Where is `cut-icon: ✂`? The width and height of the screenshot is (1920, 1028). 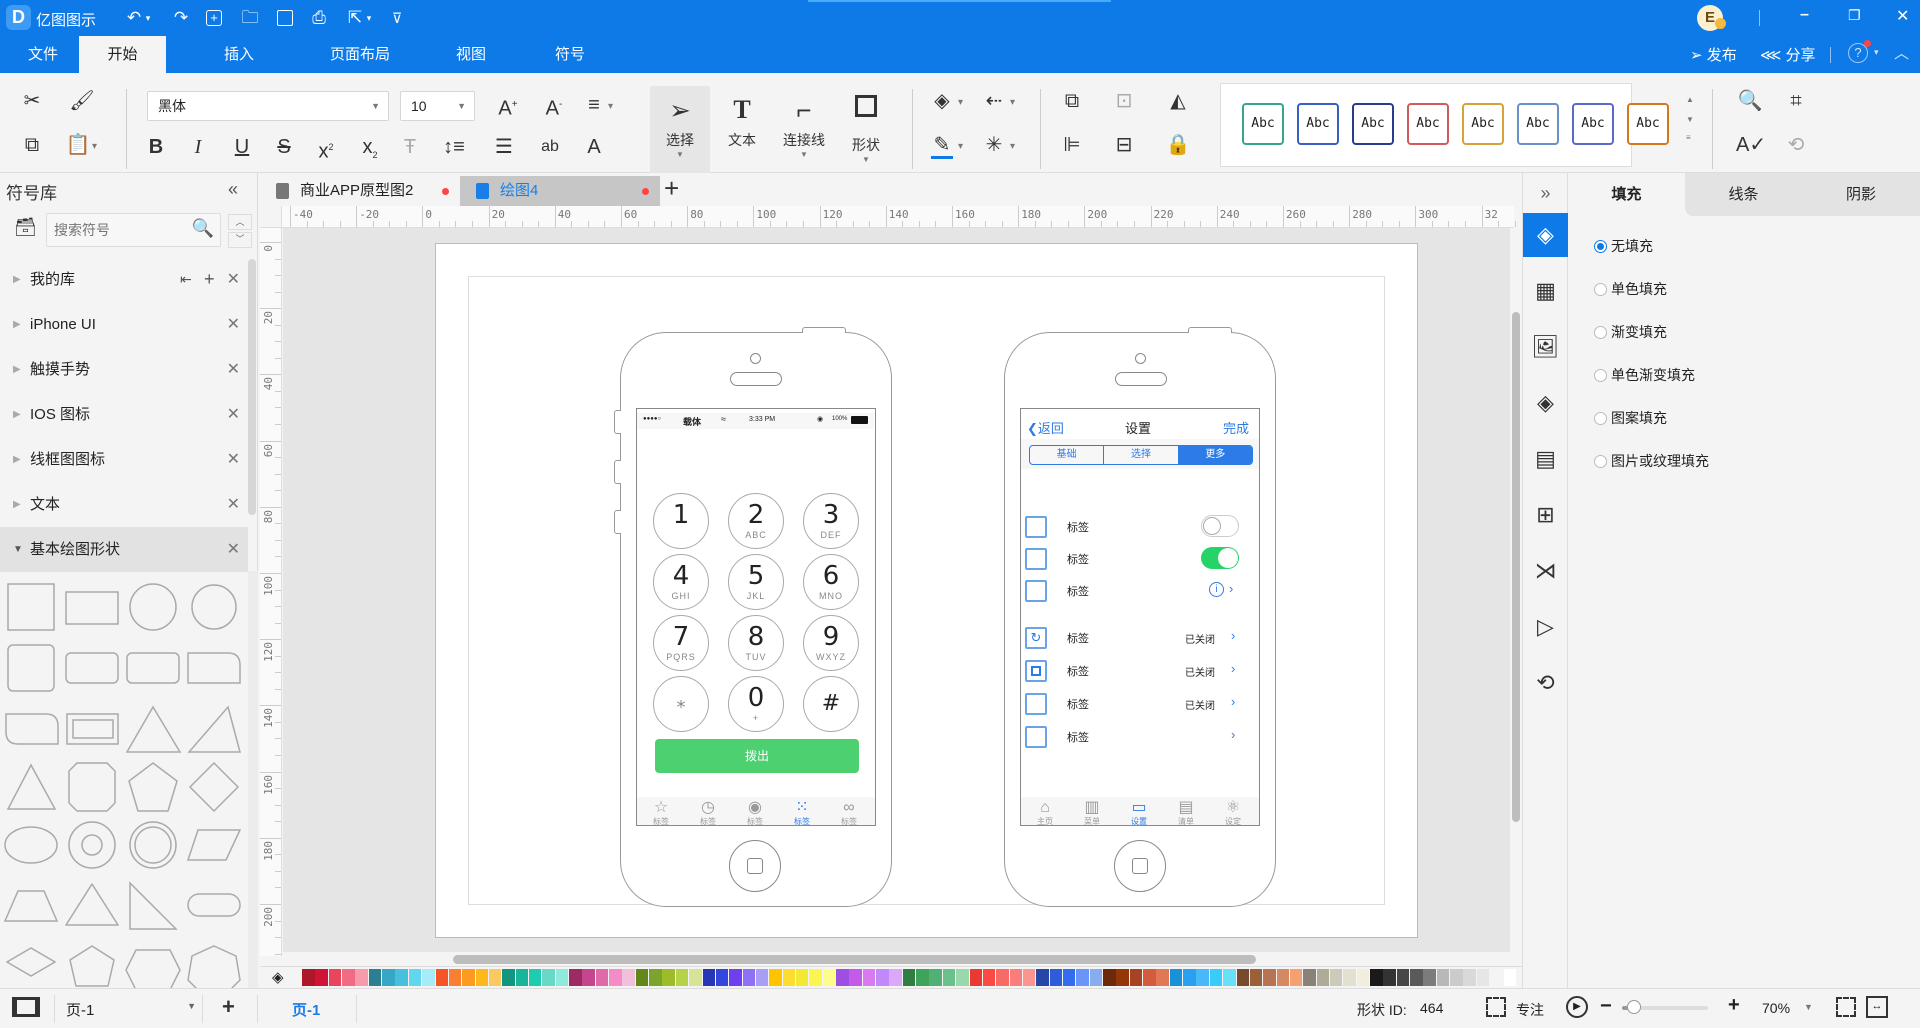
cut-icon: ✂ is located at coordinates (32, 101).